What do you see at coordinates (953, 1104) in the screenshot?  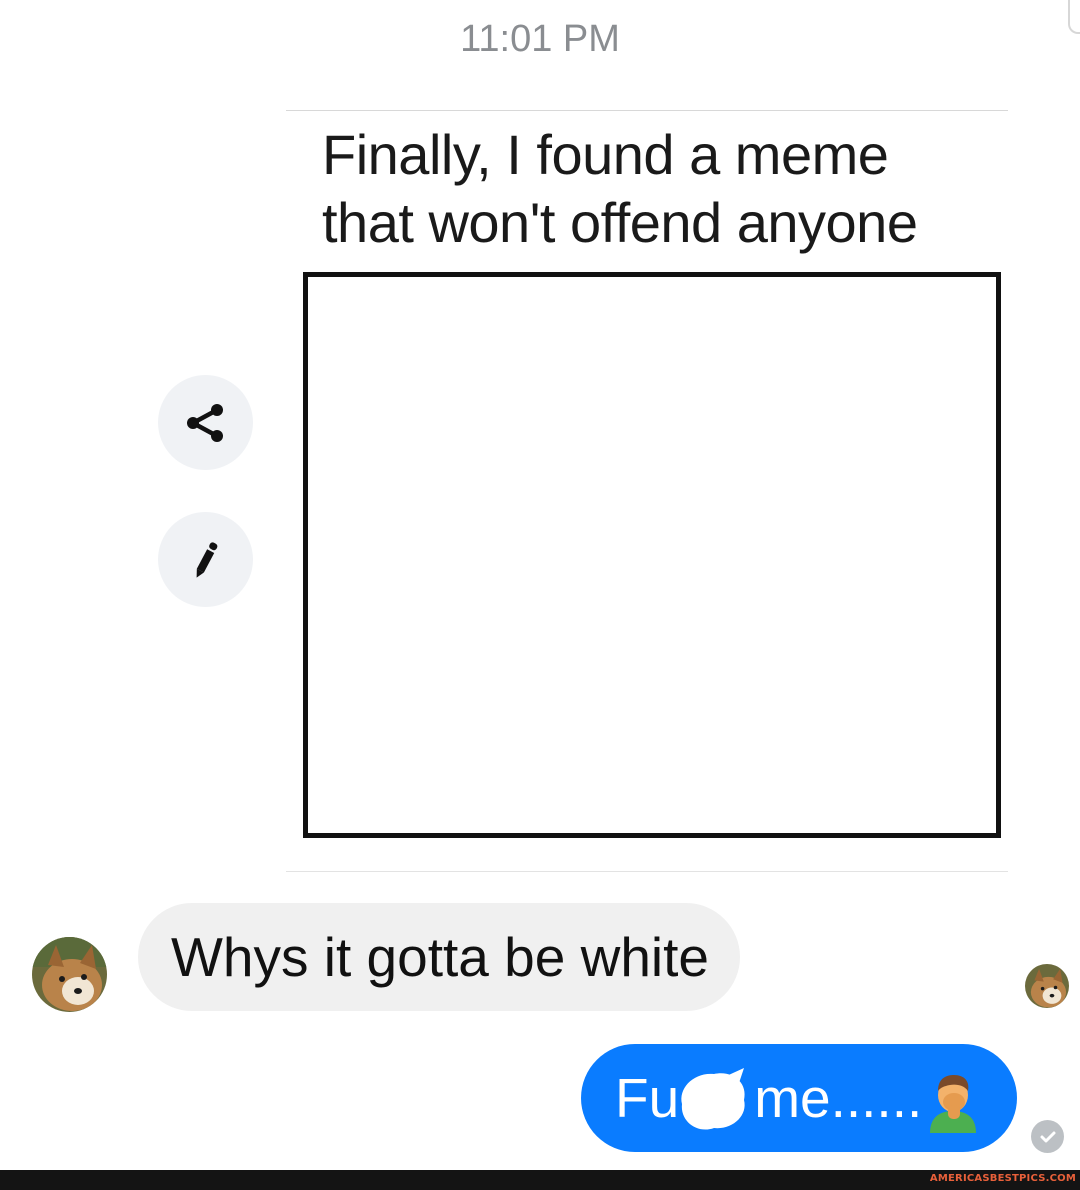 I see `man-facepalming-emoji` at bounding box center [953, 1104].